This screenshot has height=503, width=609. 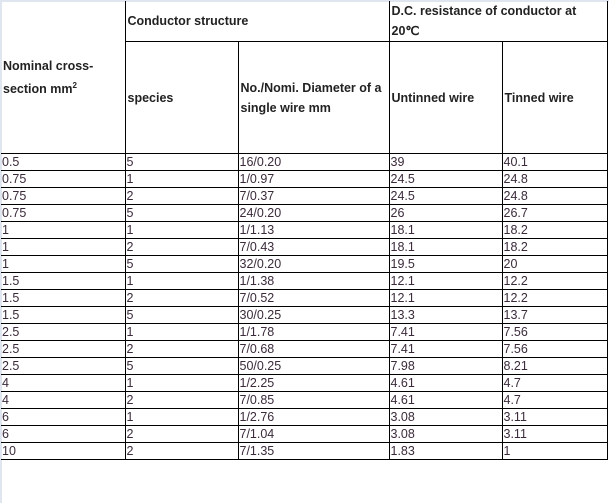 I want to click on header-nominal-cross-section-text: Nominal cross-section mm, so click(x=48, y=77).